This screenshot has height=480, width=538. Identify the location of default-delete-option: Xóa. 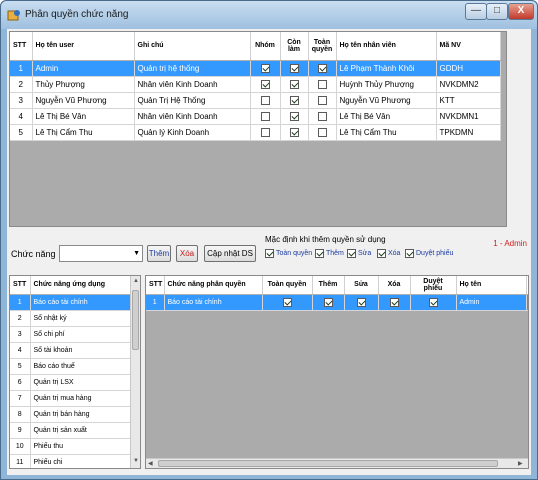
(388, 253).